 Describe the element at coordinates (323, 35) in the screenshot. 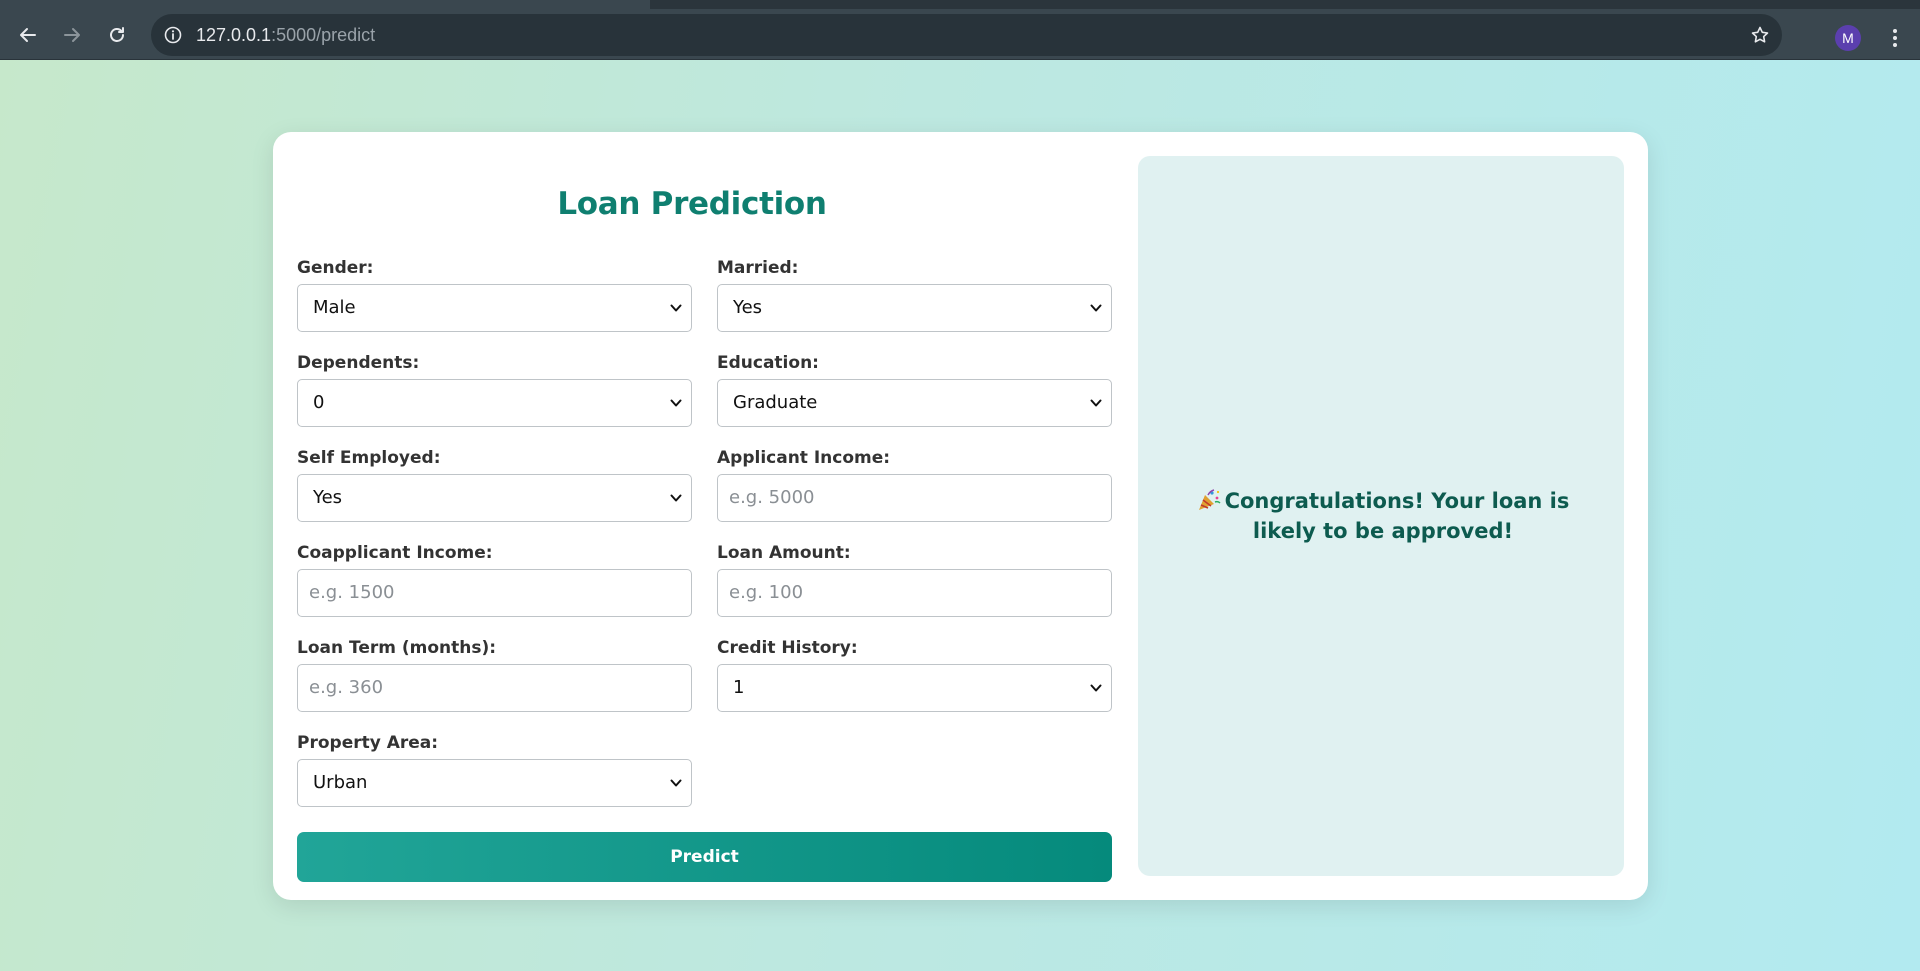

I see `url-path: :5000/predict` at that location.